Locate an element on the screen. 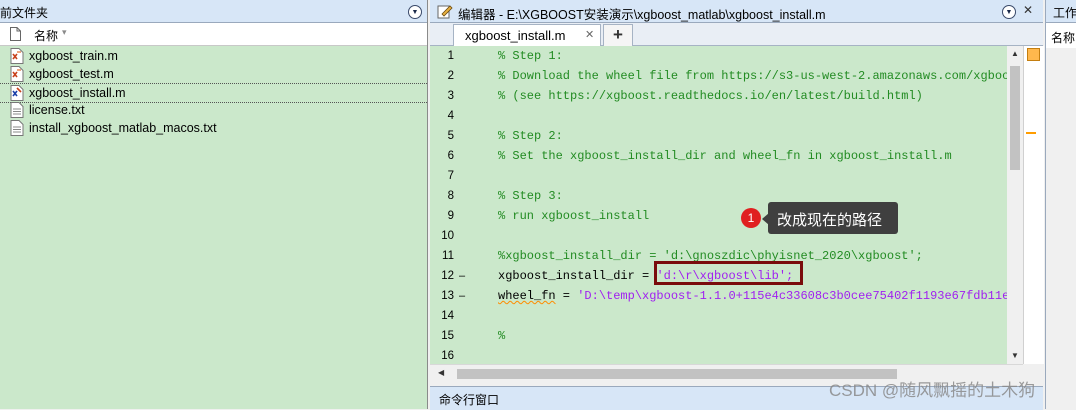 The height and width of the screenshot is (410, 1076). scroll-down-icon: ▼ is located at coordinates (1015, 355).